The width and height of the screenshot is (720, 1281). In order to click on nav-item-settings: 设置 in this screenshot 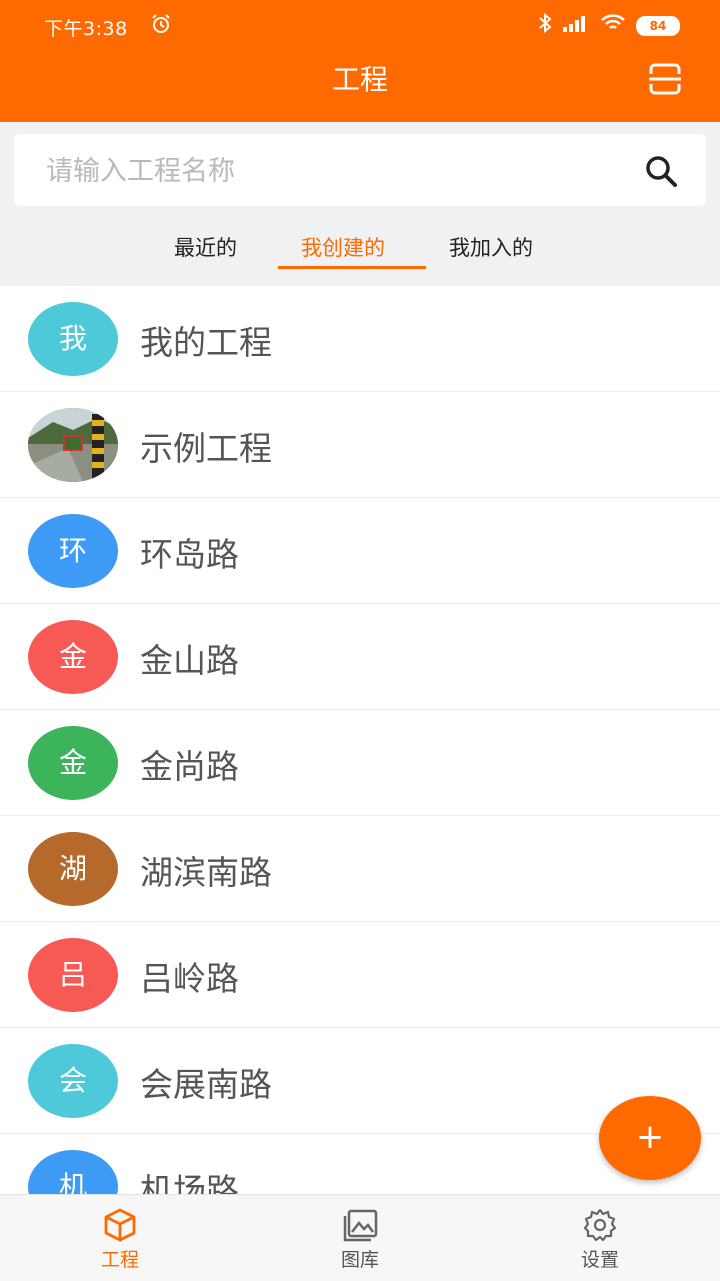, I will do `click(600, 1238)`.